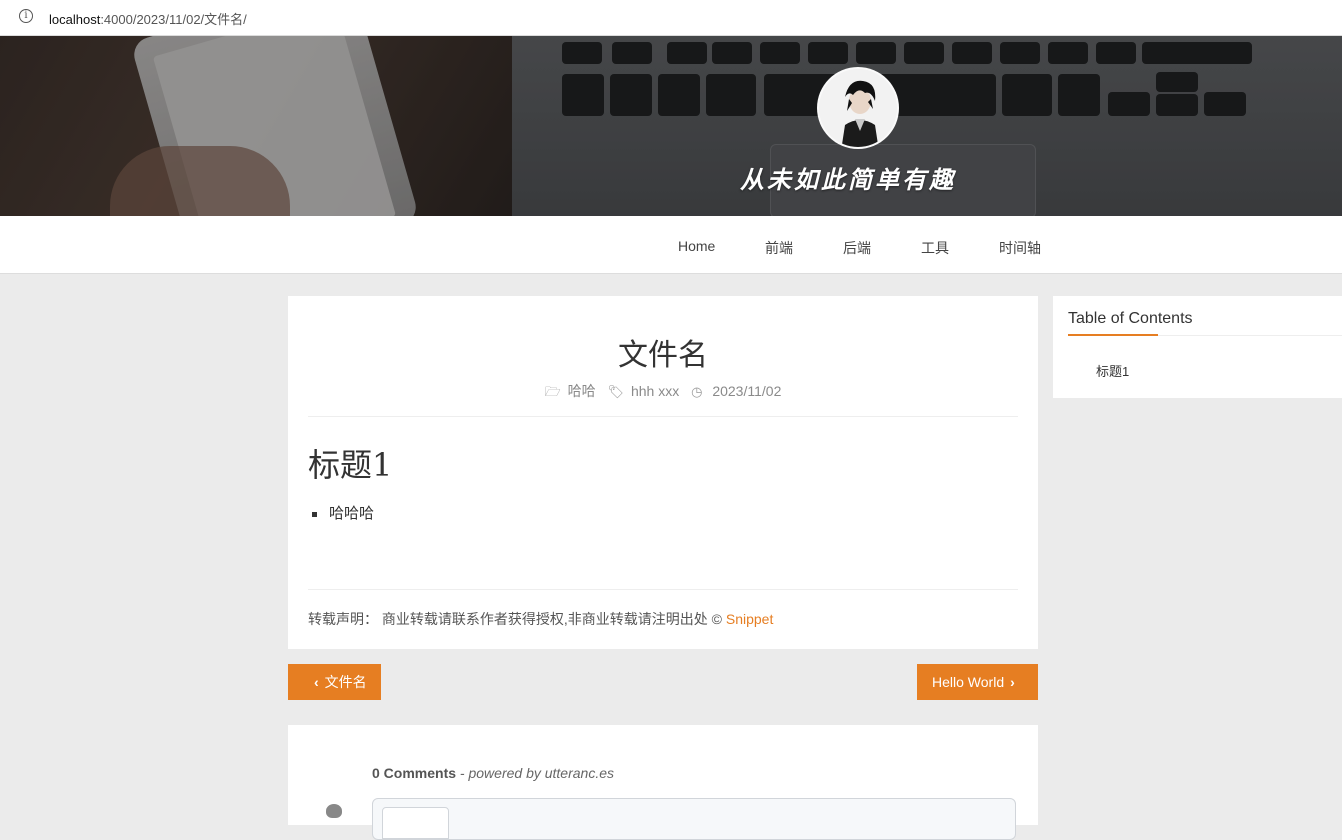 The width and height of the screenshot is (1342, 840). I want to click on post-date: 2023/11/02, so click(747, 391).